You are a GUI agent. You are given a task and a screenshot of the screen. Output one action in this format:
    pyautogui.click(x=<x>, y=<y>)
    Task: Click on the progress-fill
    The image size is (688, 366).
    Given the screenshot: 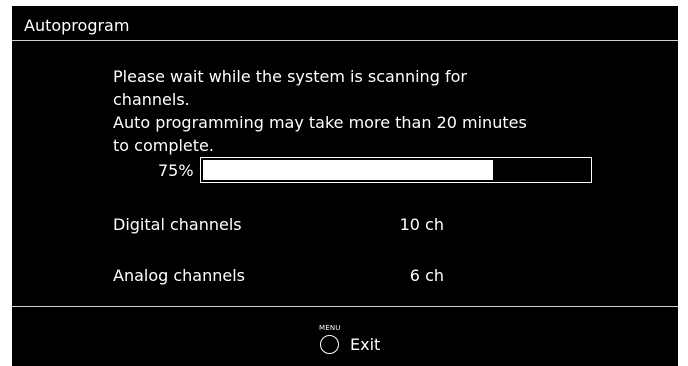 What is the action you would take?
    pyautogui.click(x=348, y=170)
    